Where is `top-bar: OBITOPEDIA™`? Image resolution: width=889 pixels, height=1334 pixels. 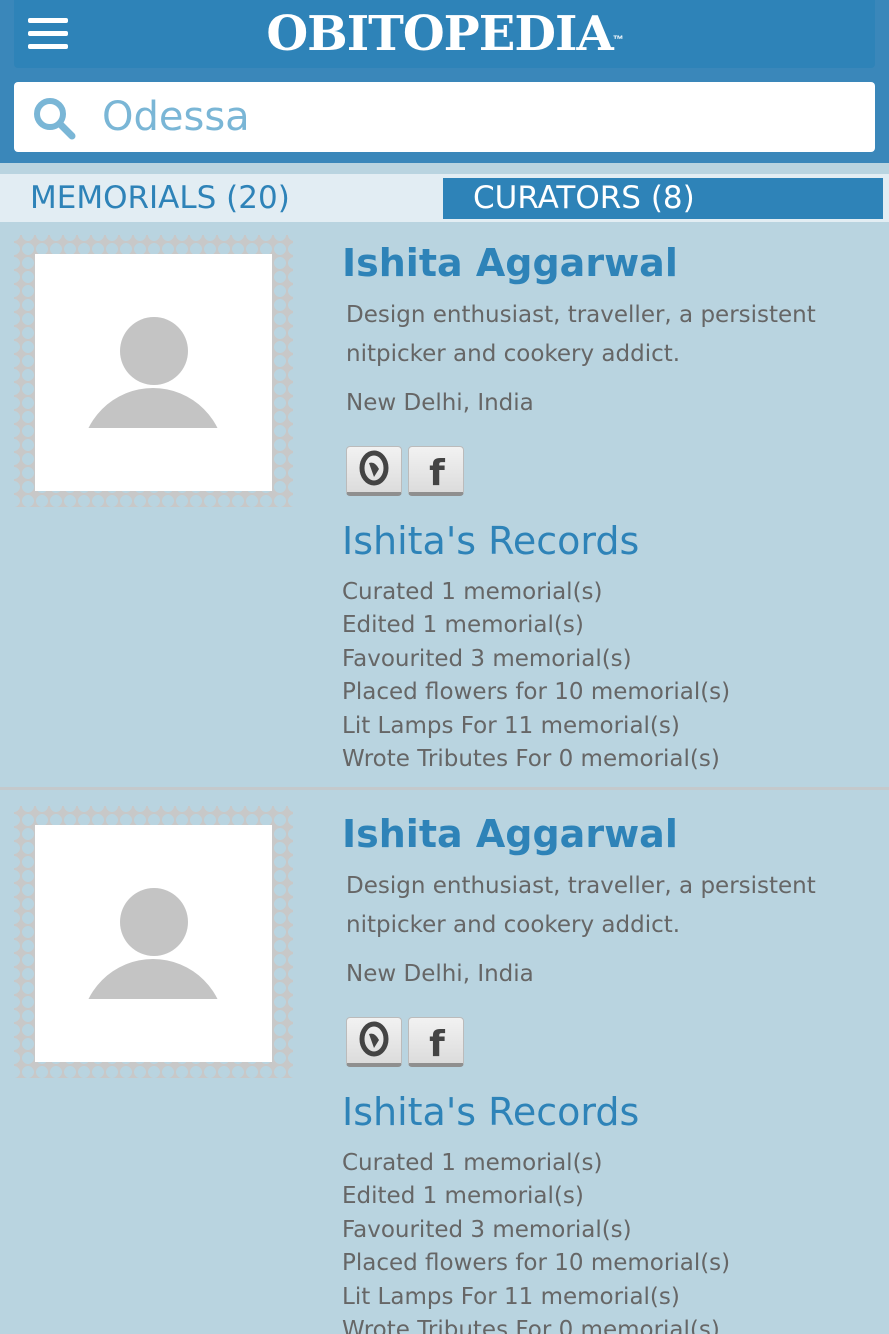 top-bar: OBITOPEDIA™ is located at coordinates (444, 81).